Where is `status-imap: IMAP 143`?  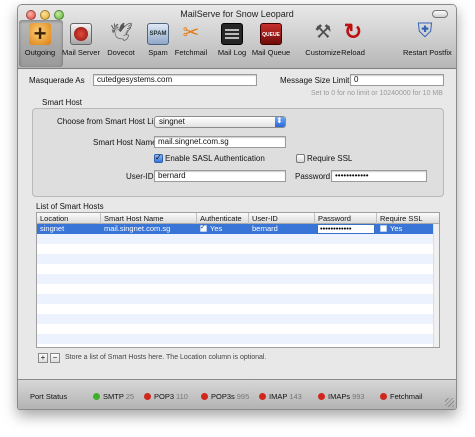 status-imap: IMAP 143 is located at coordinates (280, 396).